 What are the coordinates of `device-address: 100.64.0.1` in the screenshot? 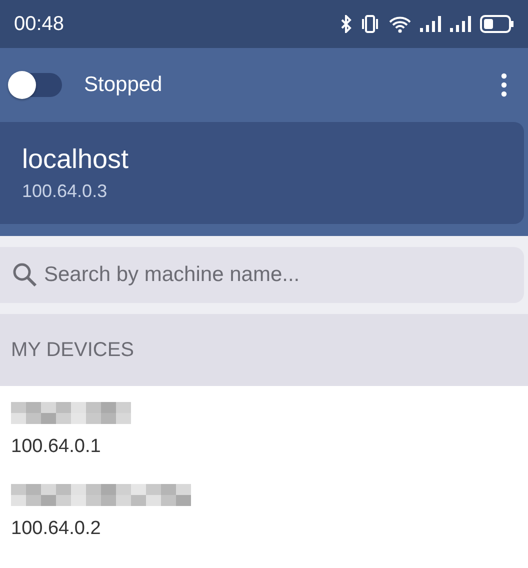 It's located at (56, 447).